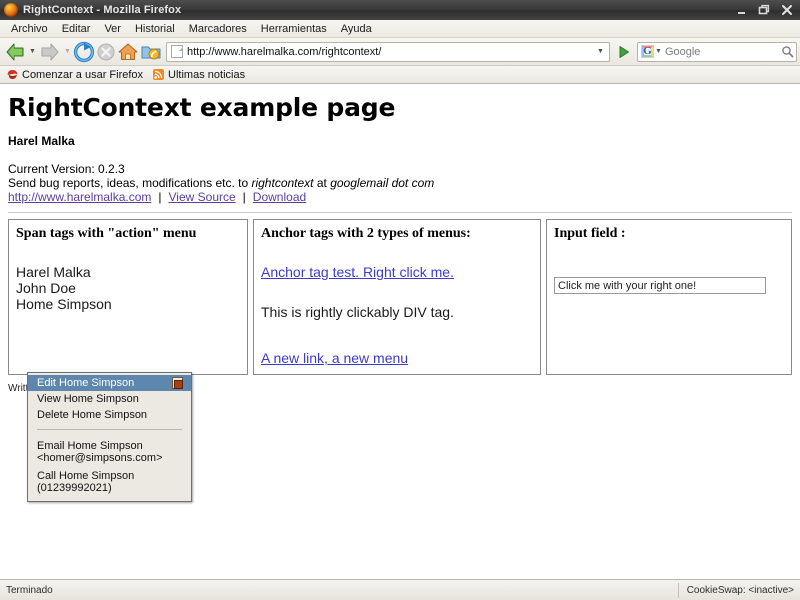  I want to click on forward-arrow-icon, so click(50, 51).